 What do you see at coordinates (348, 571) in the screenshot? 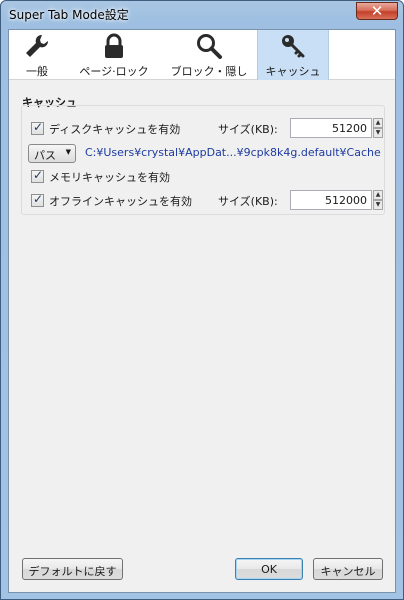
I see `cancel-label: キャンセル` at bounding box center [348, 571].